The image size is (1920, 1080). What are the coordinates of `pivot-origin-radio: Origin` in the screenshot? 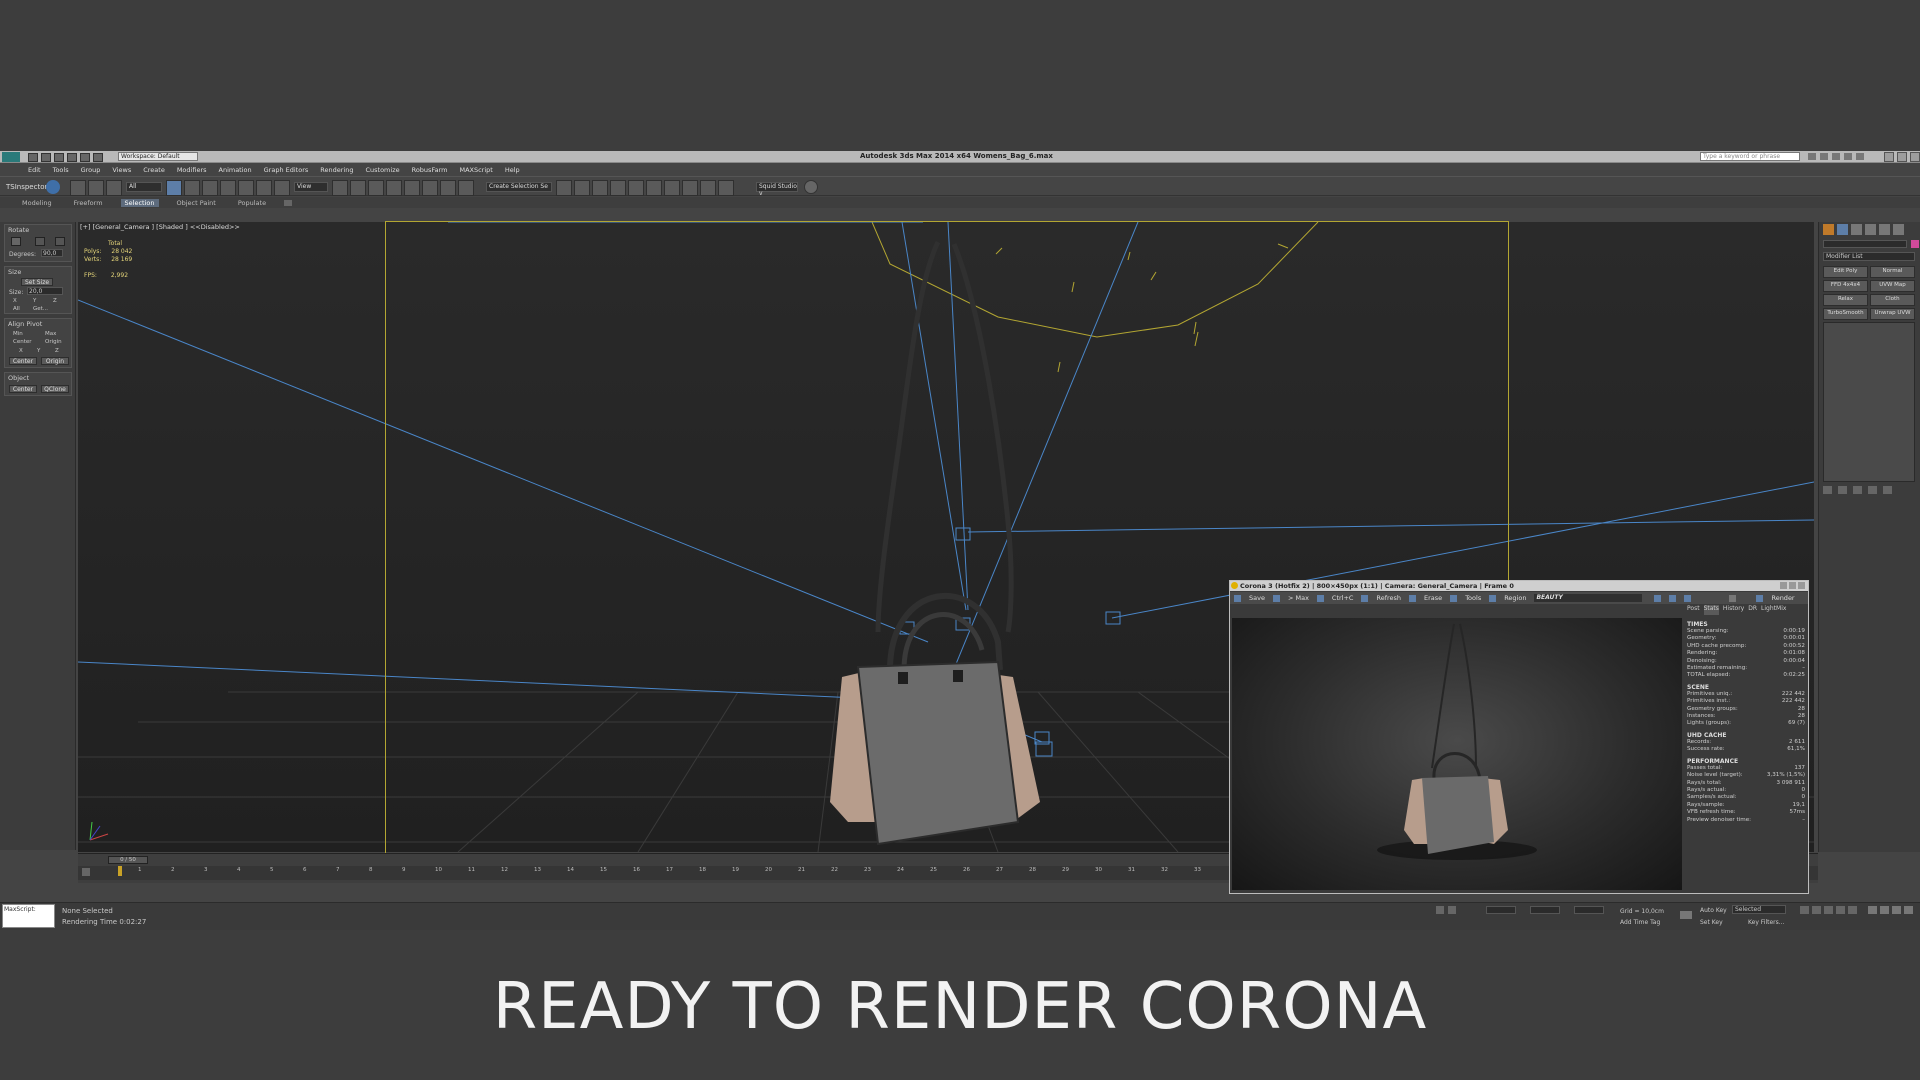 It's located at (53, 342).